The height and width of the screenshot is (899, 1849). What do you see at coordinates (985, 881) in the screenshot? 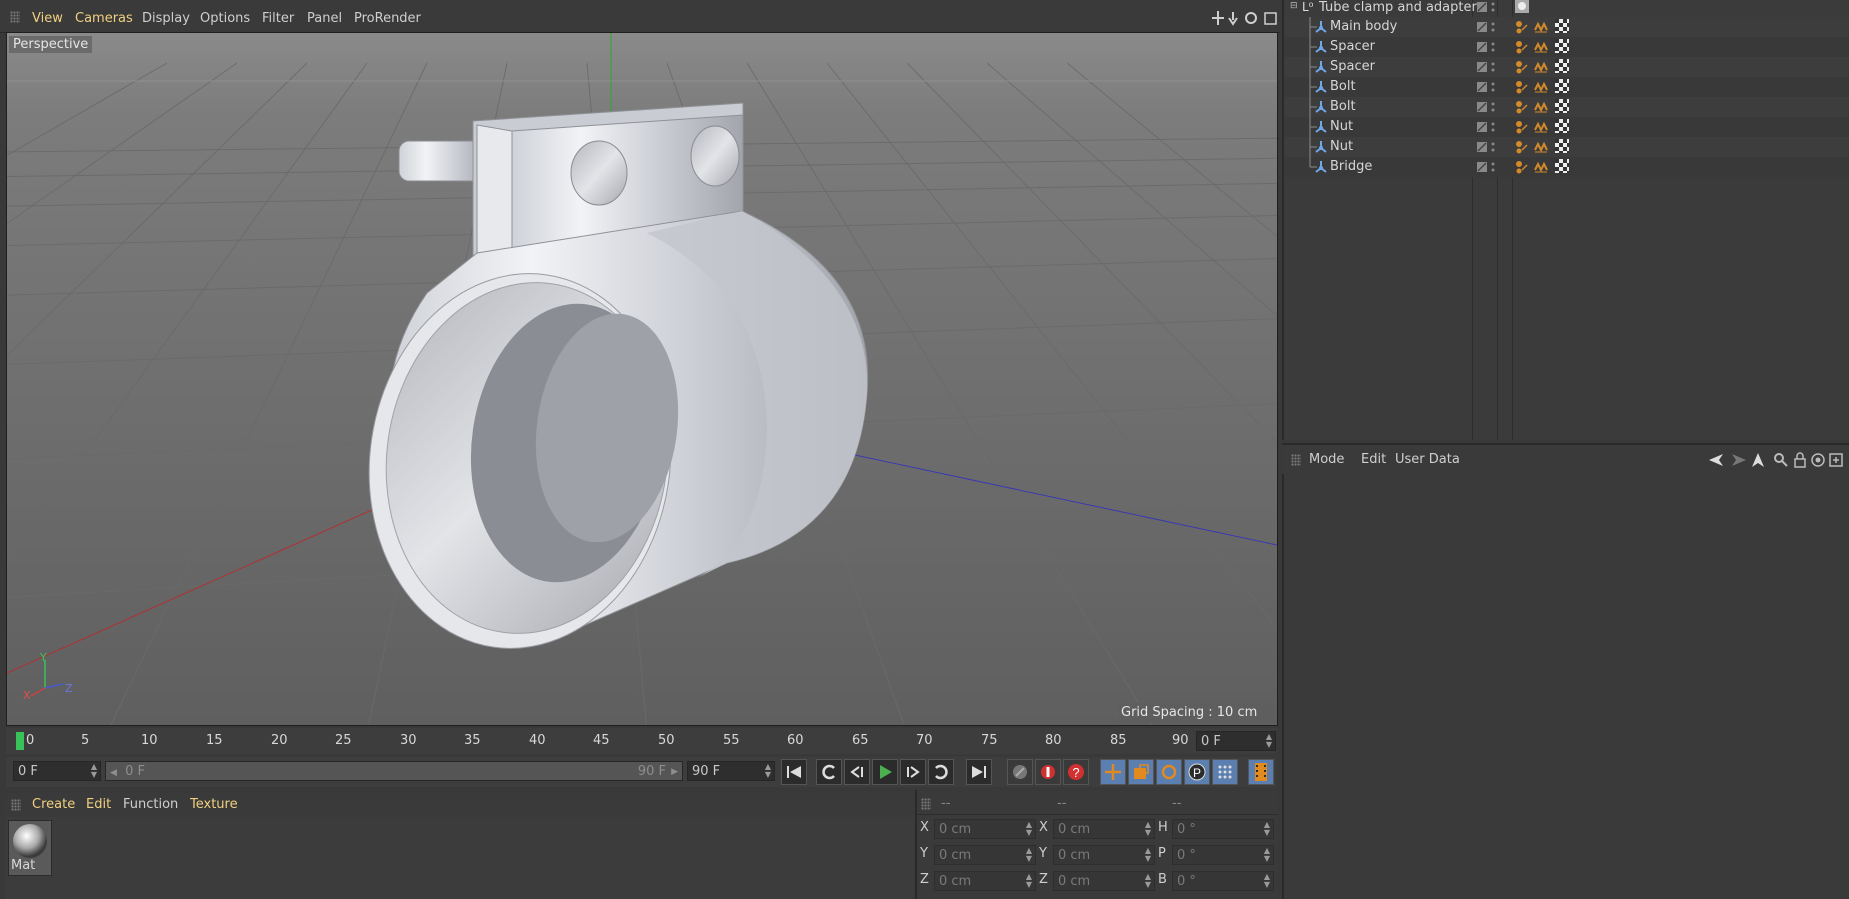
I see `position-z-field: 0 cm ▲ ▼` at bounding box center [985, 881].